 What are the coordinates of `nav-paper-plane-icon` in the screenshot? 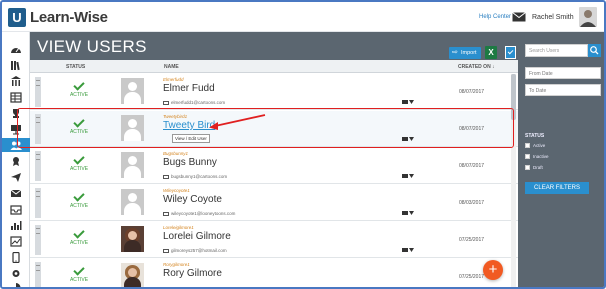 It's located at (16, 177).